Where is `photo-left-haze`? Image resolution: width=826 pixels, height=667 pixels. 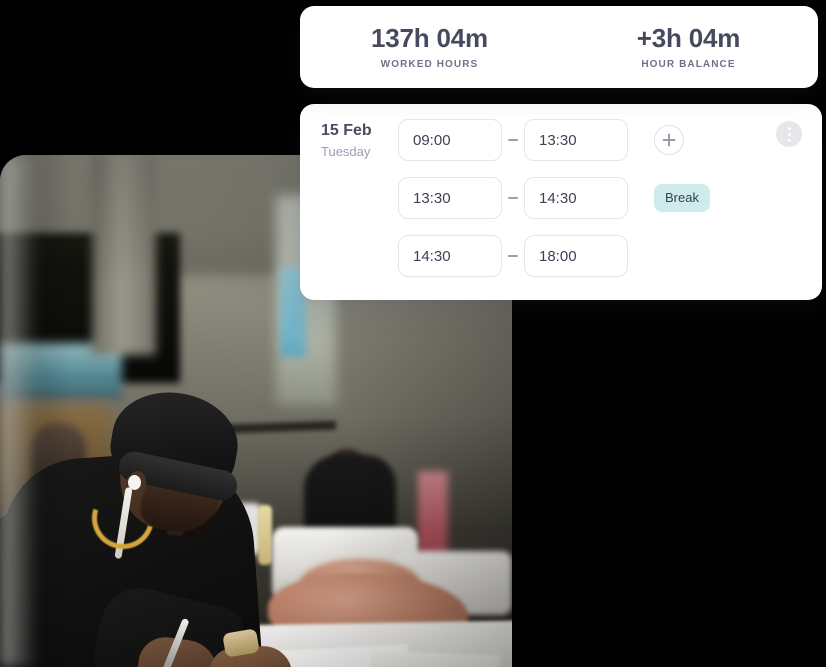 photo-left-haze is located at coordinates (19, 411).